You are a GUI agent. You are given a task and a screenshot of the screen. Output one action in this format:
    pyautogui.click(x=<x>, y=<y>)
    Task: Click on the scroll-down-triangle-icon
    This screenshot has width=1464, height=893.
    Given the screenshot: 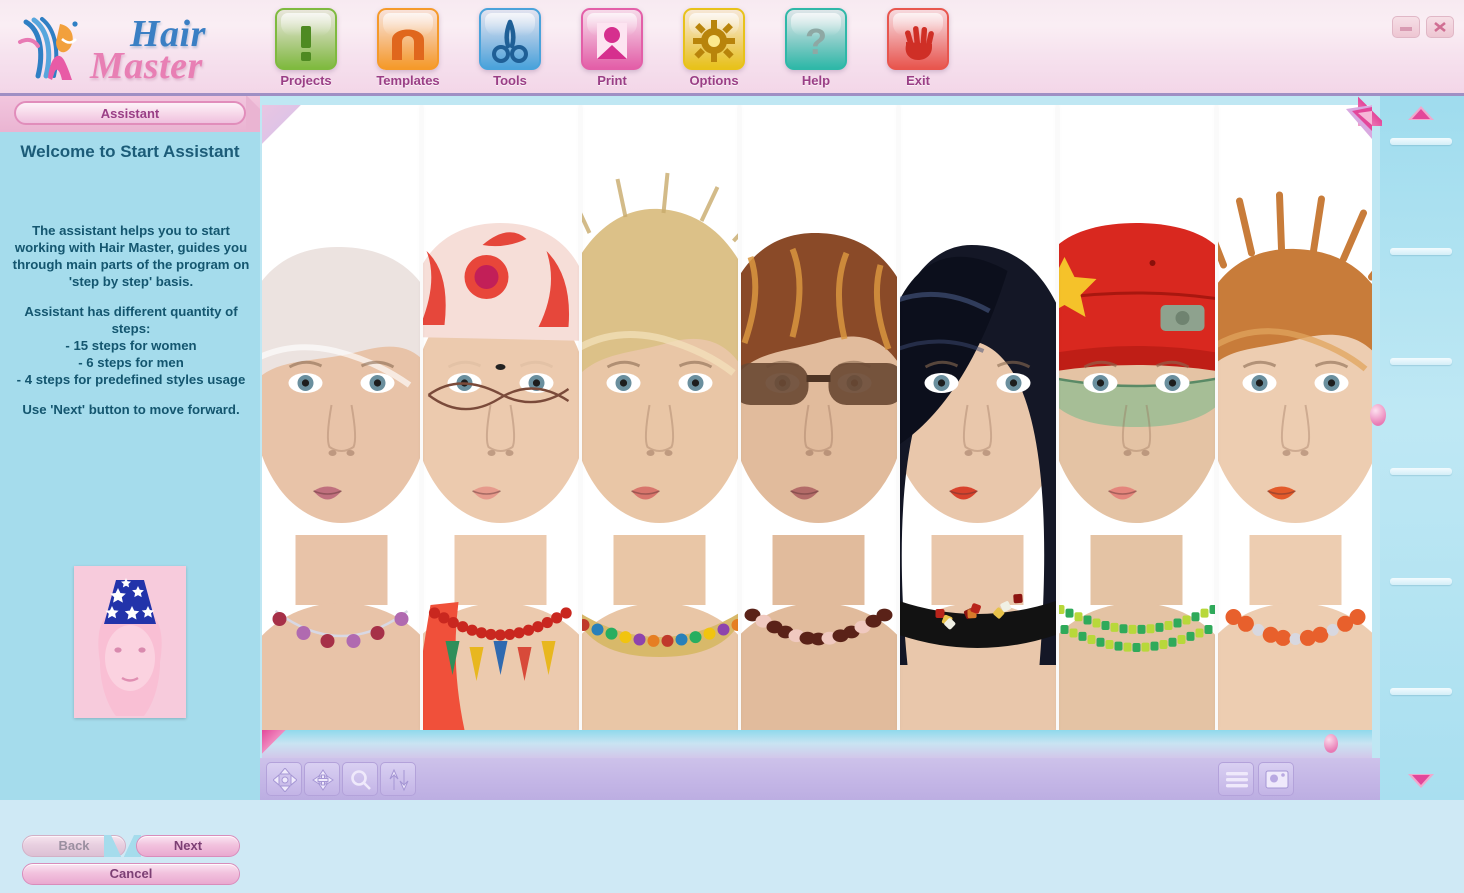 What is the action you would take?
    pyautogui.click(x=1421, y=781)
    